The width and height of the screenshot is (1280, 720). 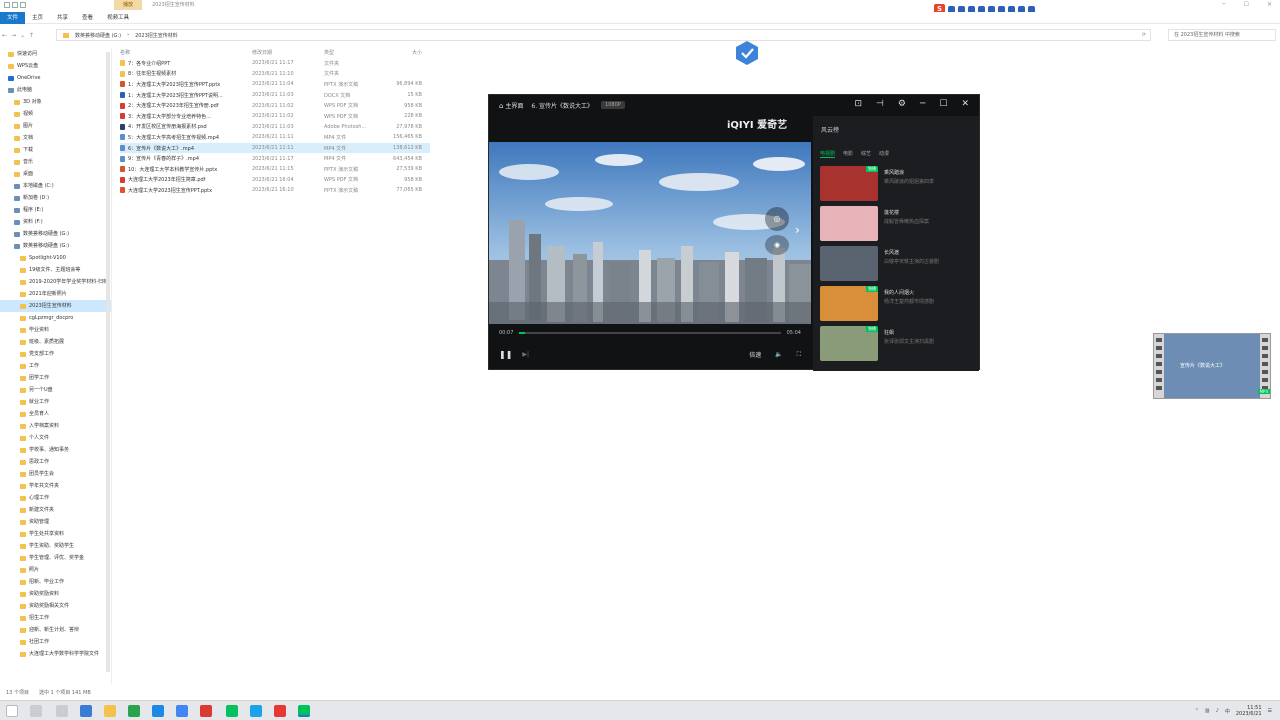 I want to click on context-tab-play: 播放, so click(x=128, y=5).